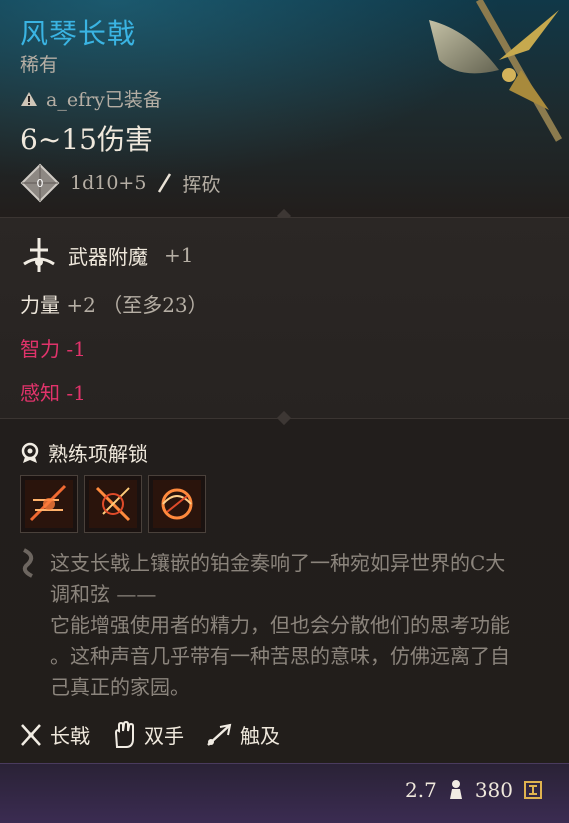 The width and height of the screenshot is (569, 823). What do you see at coordinates (137, 305) in the screenshot?
I see `stat-strength-value: +2 （至多23）` at bounding box center [137, 305].